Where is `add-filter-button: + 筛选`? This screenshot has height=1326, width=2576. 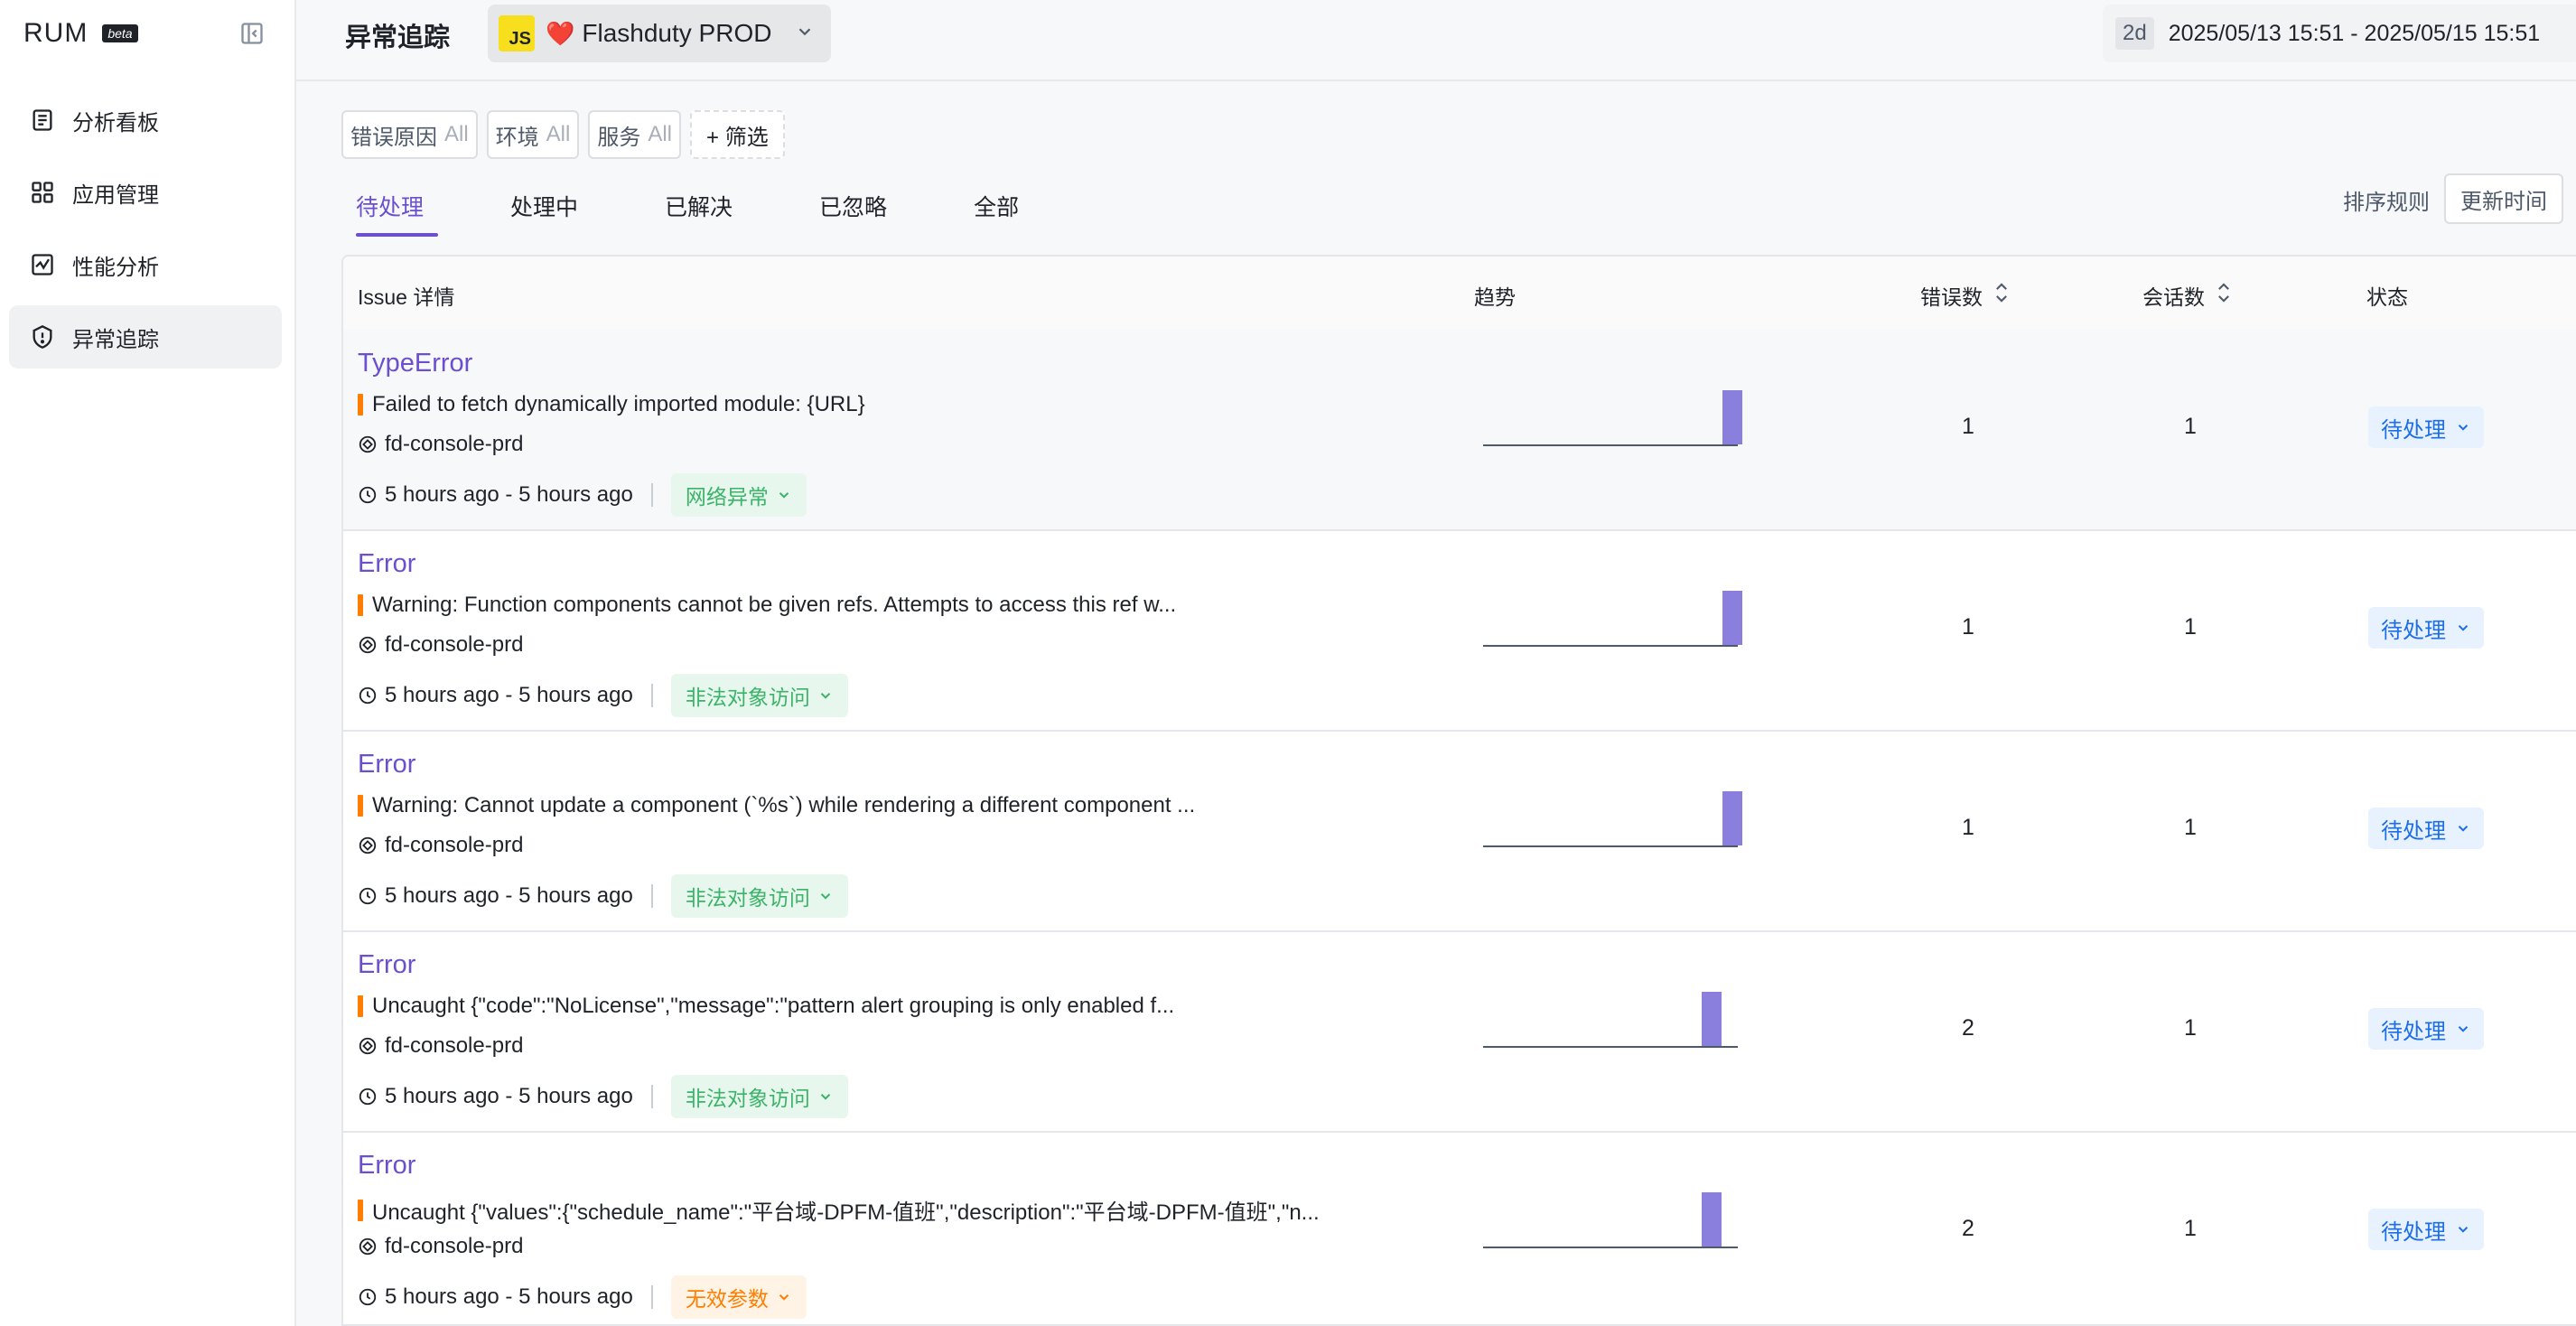
add-filter-button: + 筛选 is located at coordinates (737, 134).